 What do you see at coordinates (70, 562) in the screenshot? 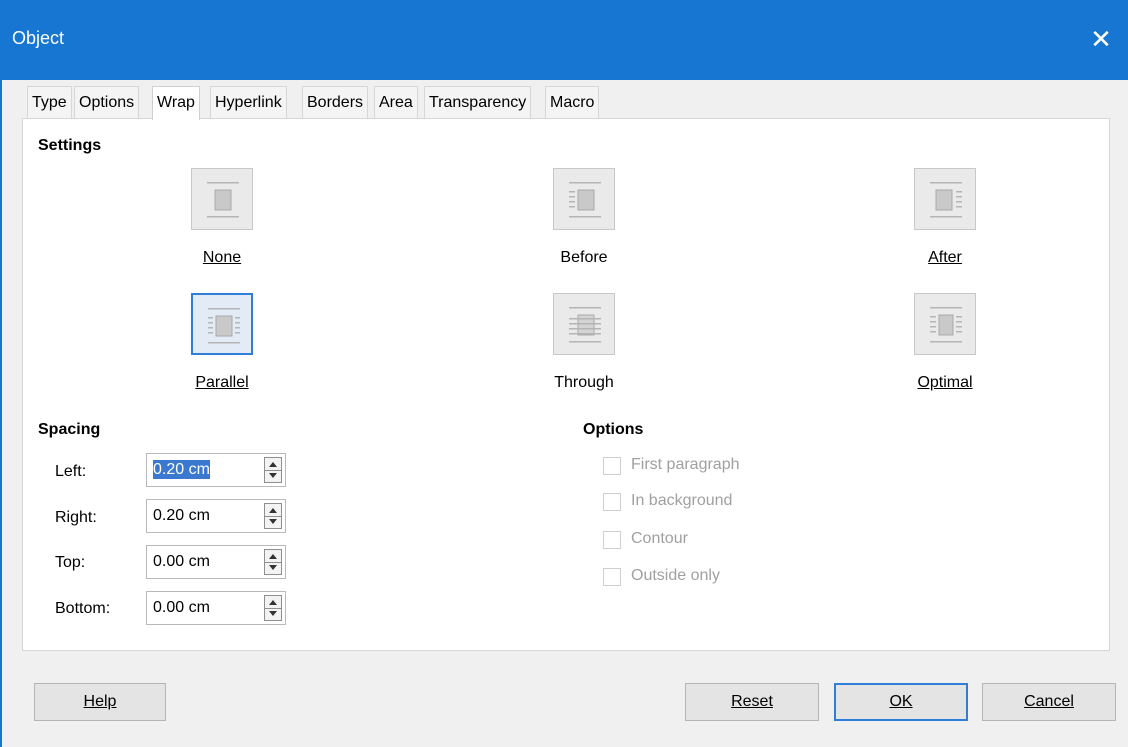
I see `top-label: Top:` at bounding box center [70, 562].